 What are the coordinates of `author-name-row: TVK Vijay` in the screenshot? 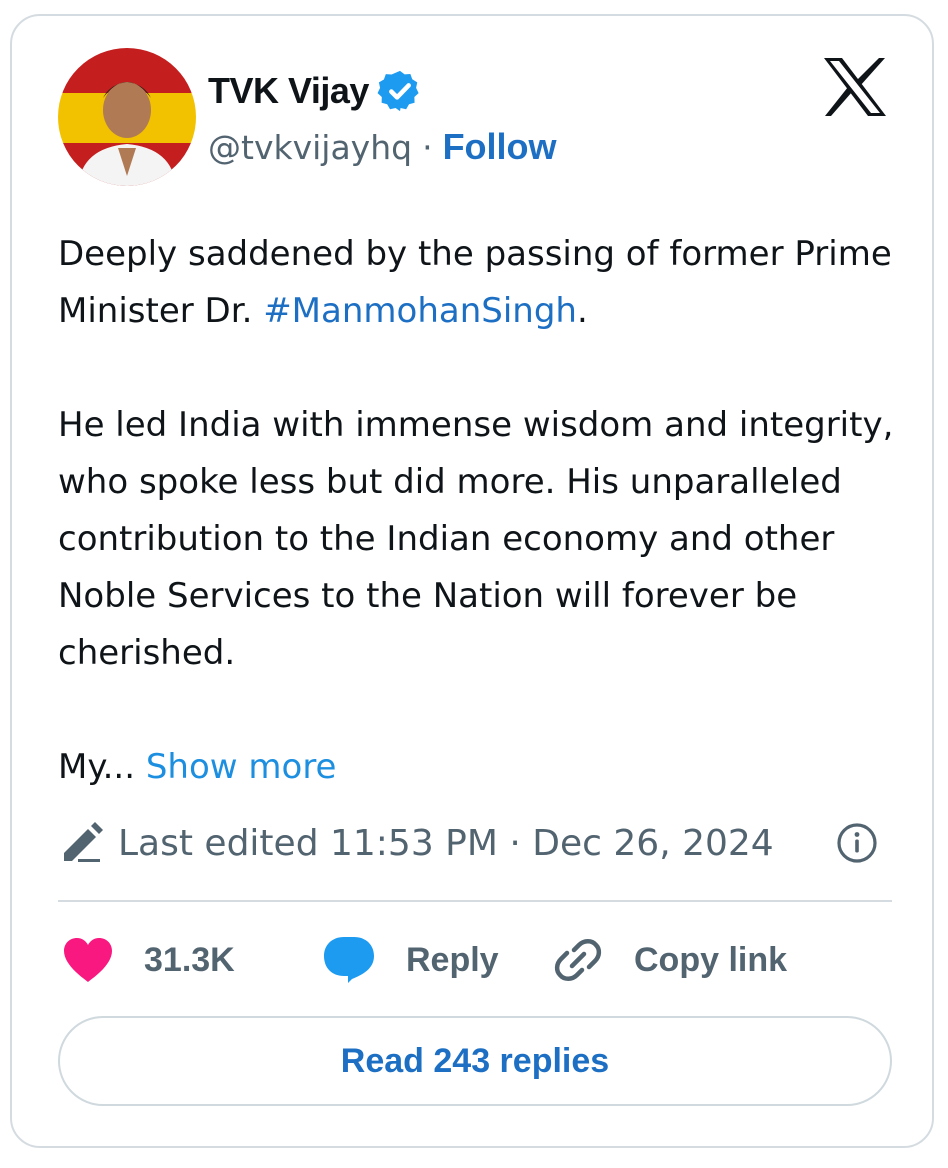 It's located at (315, 91).